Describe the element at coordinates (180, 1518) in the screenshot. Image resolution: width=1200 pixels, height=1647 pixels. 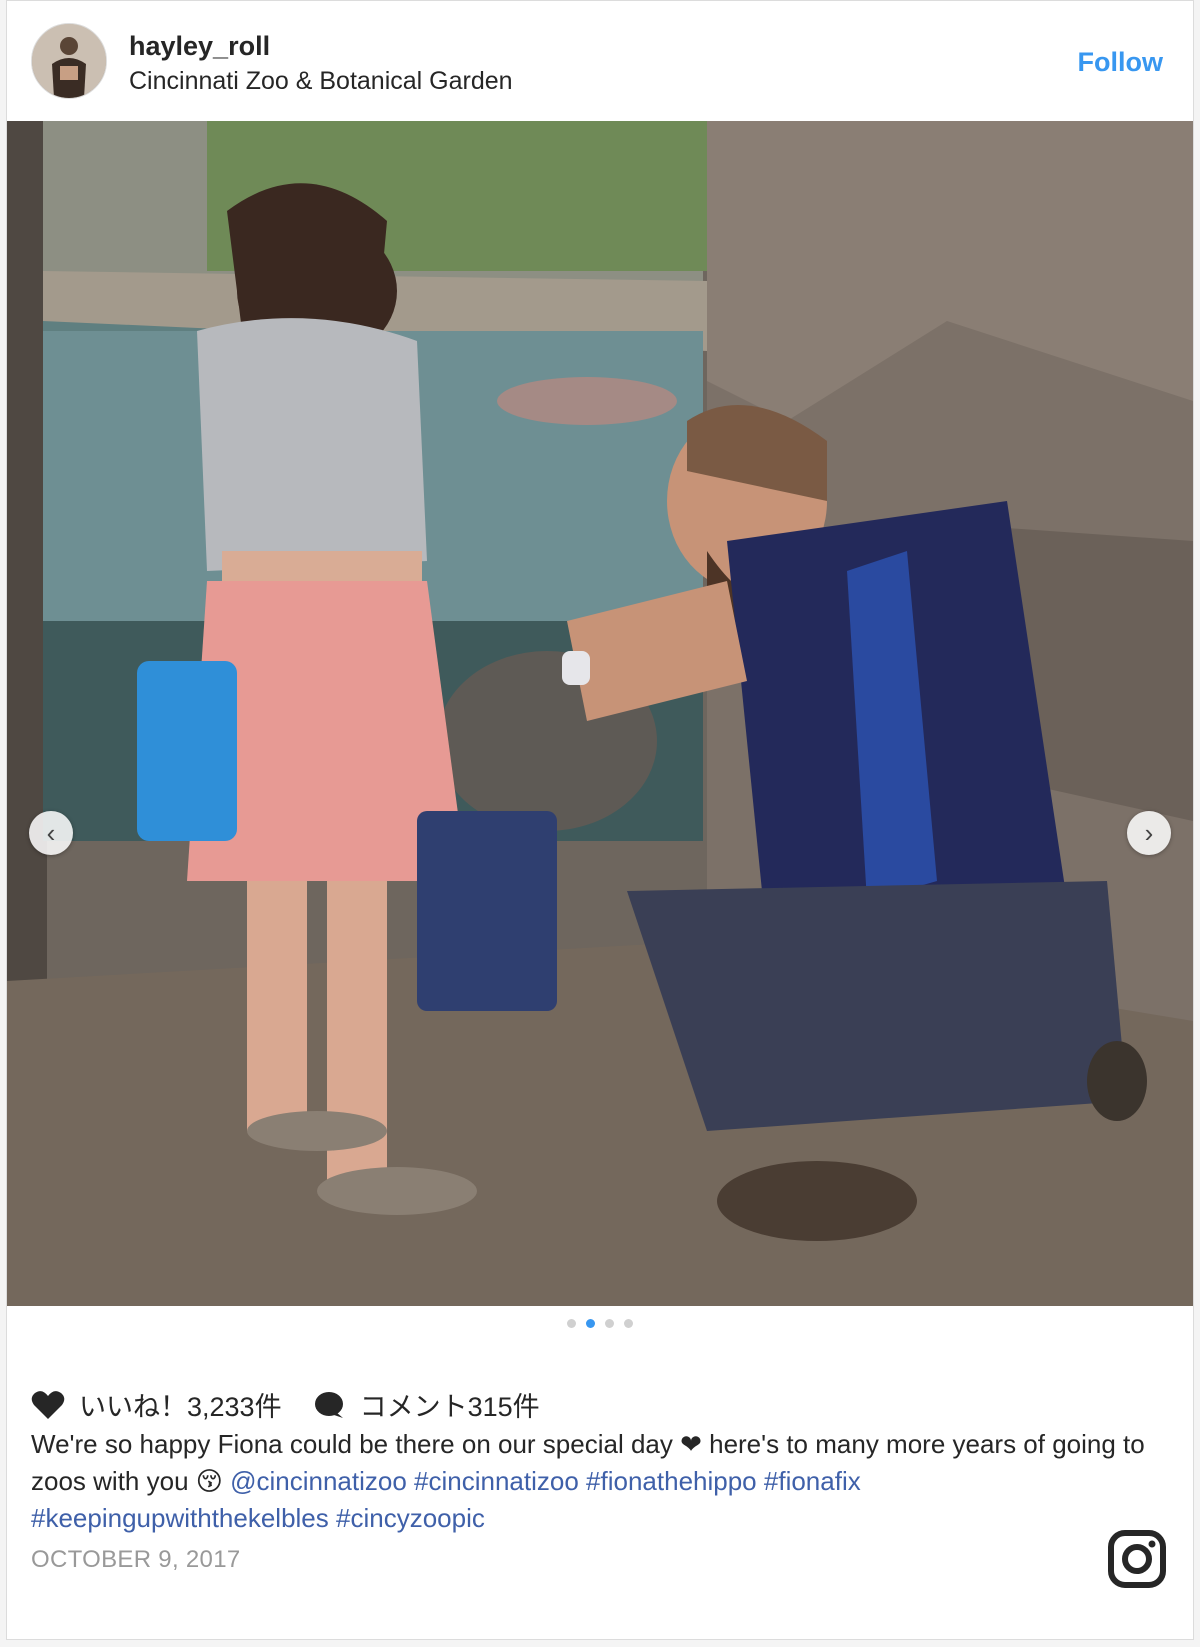
I see `hashtag-link: #keepingupwiththekelbles` at that location.